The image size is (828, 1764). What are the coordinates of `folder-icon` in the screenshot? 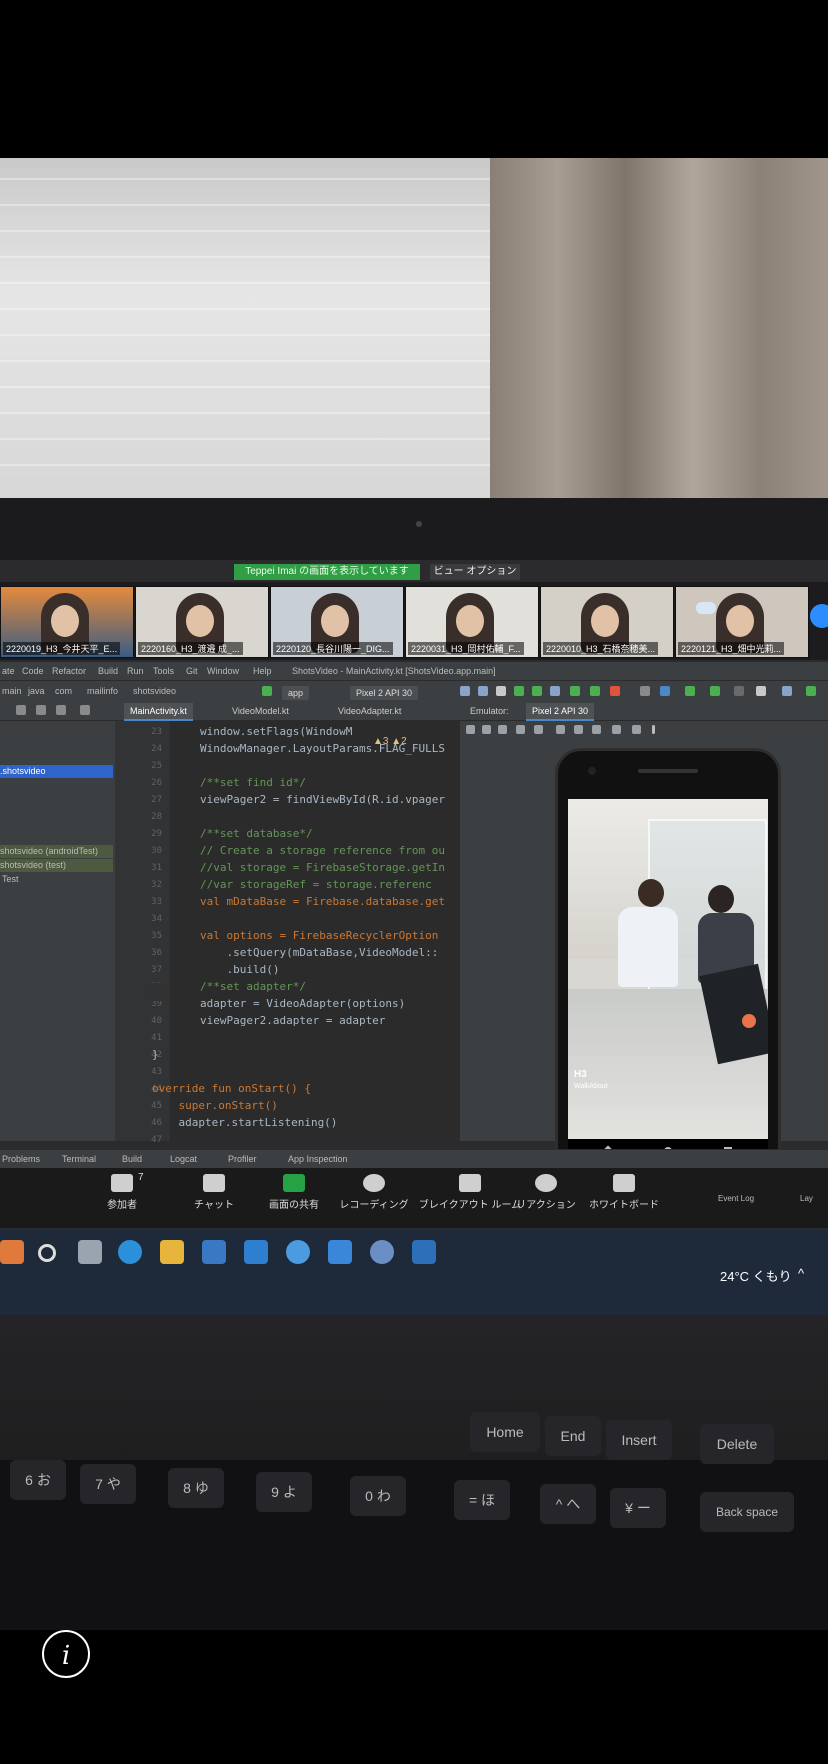 It's located at (424, 1252).